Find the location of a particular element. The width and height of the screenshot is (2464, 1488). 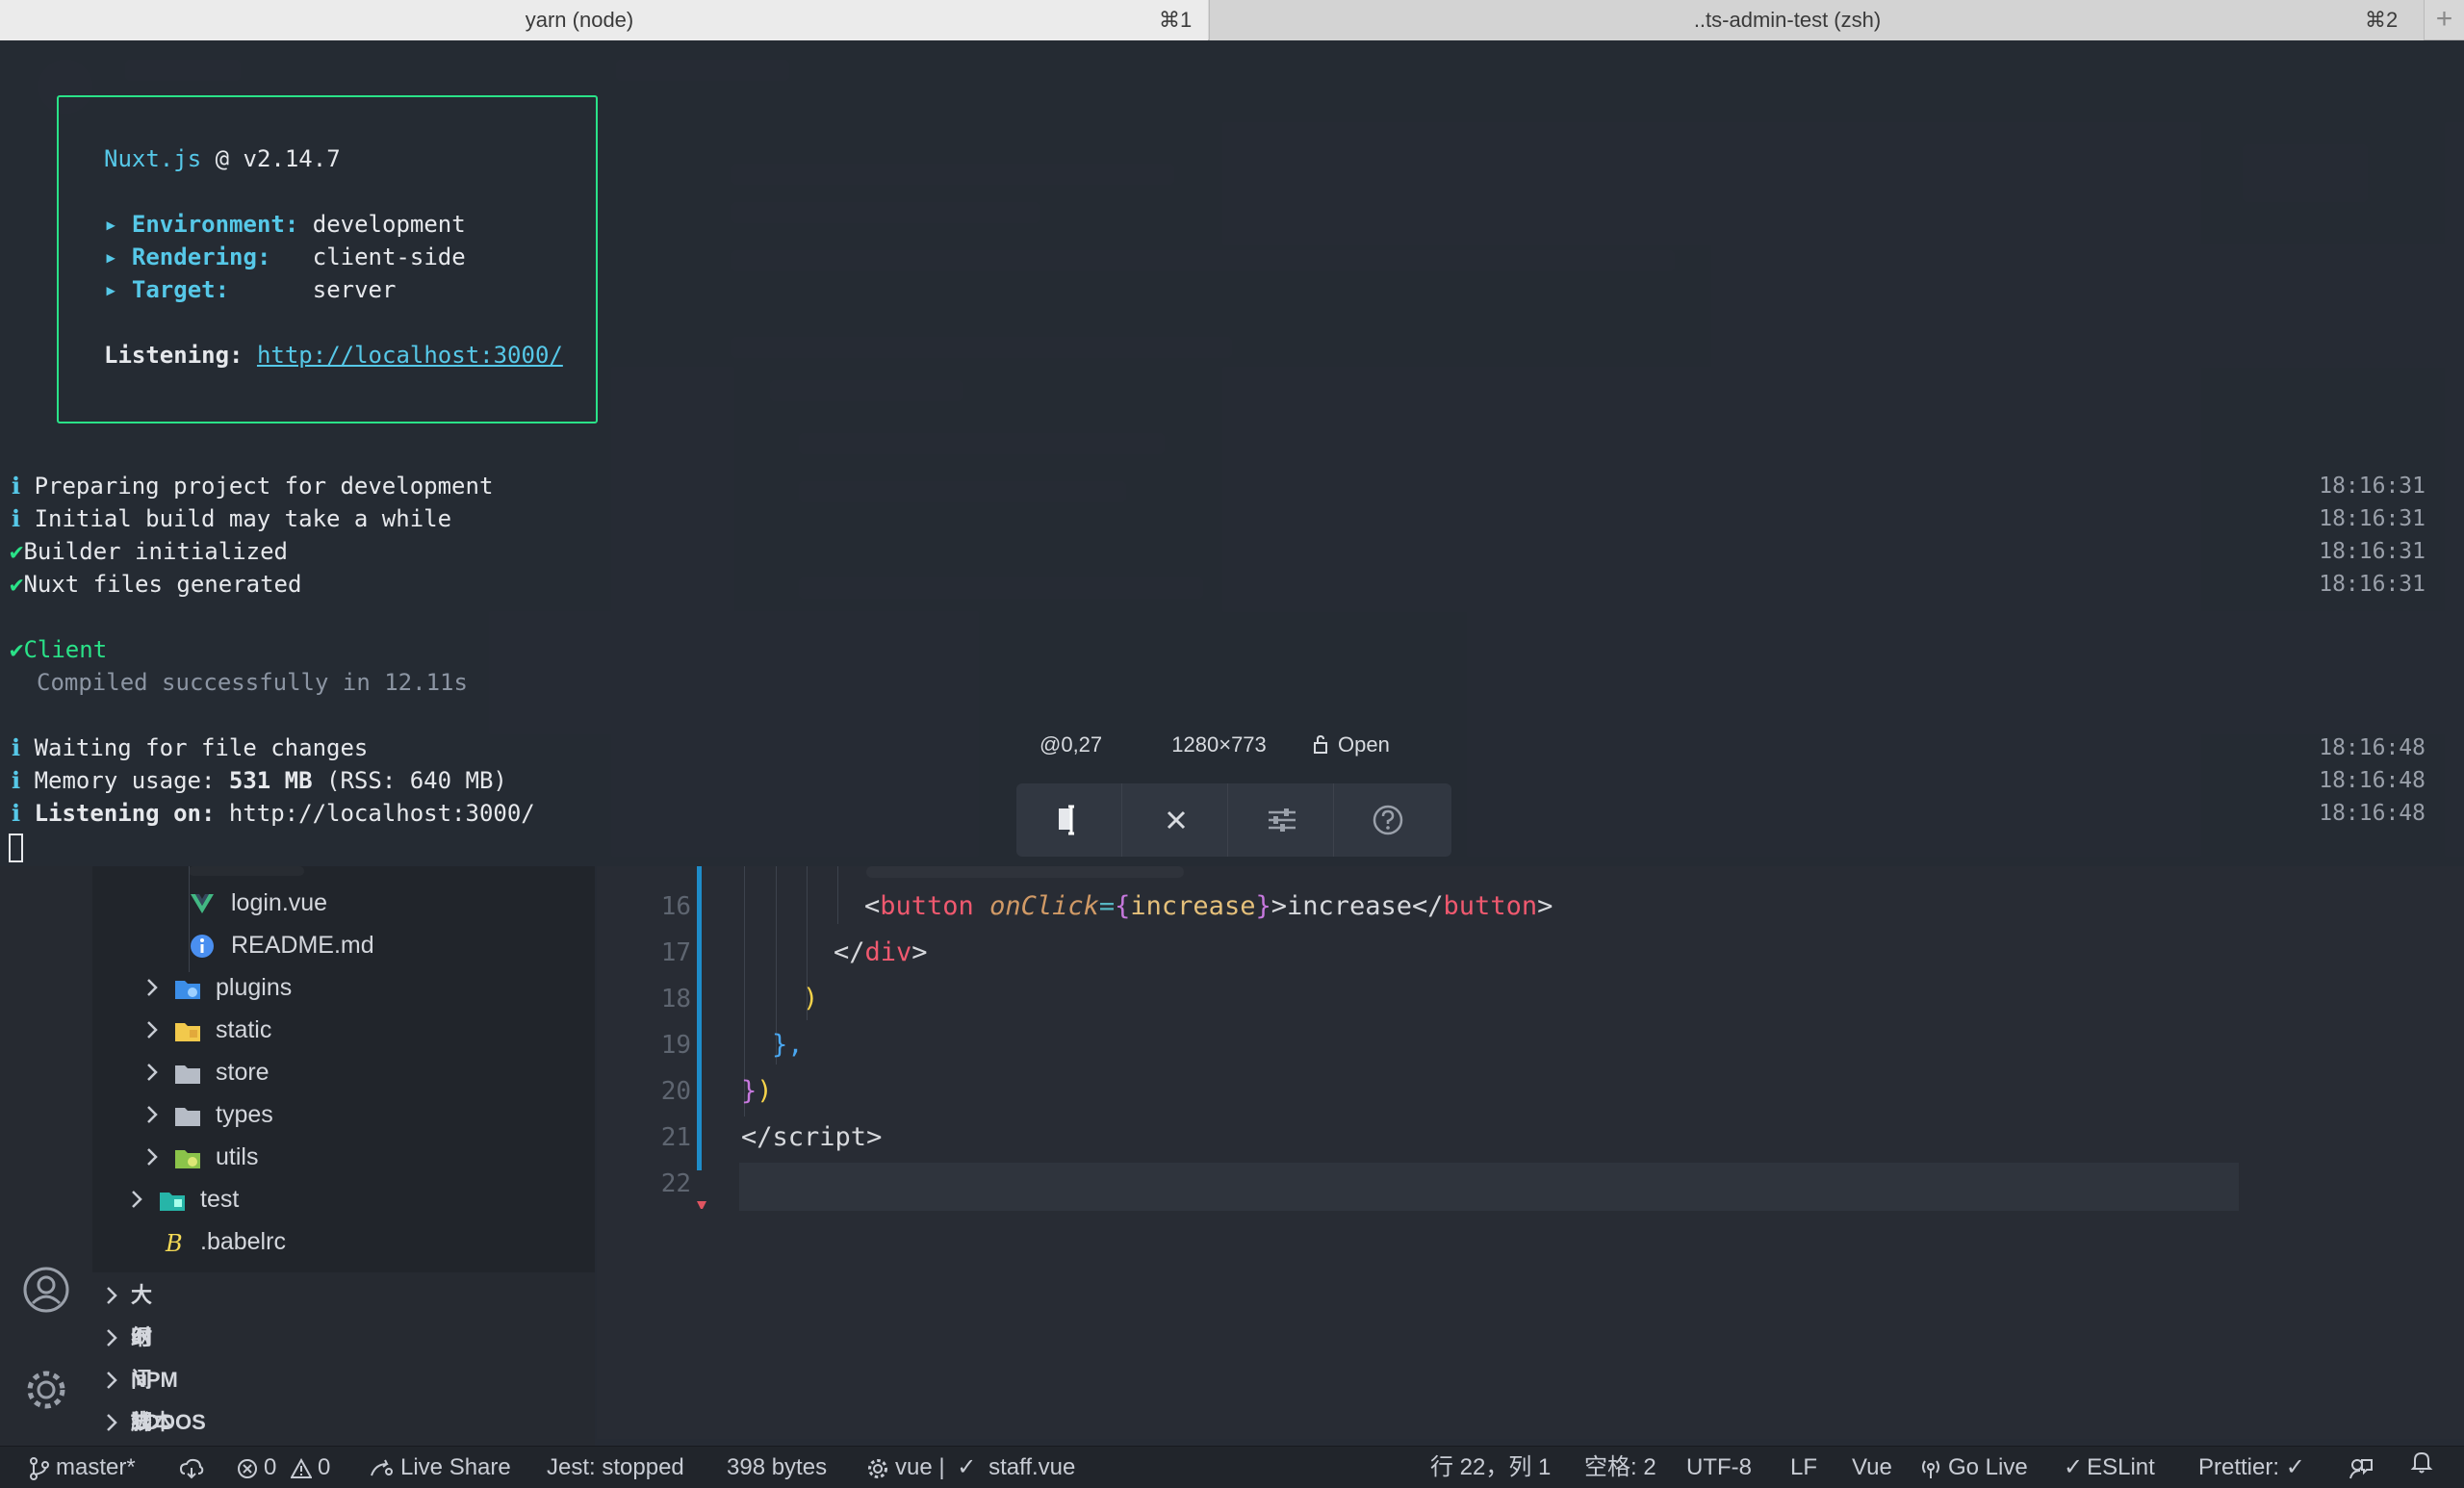

cursor-position: 行 22，列 1 is located at coordinates (1490, 1468).